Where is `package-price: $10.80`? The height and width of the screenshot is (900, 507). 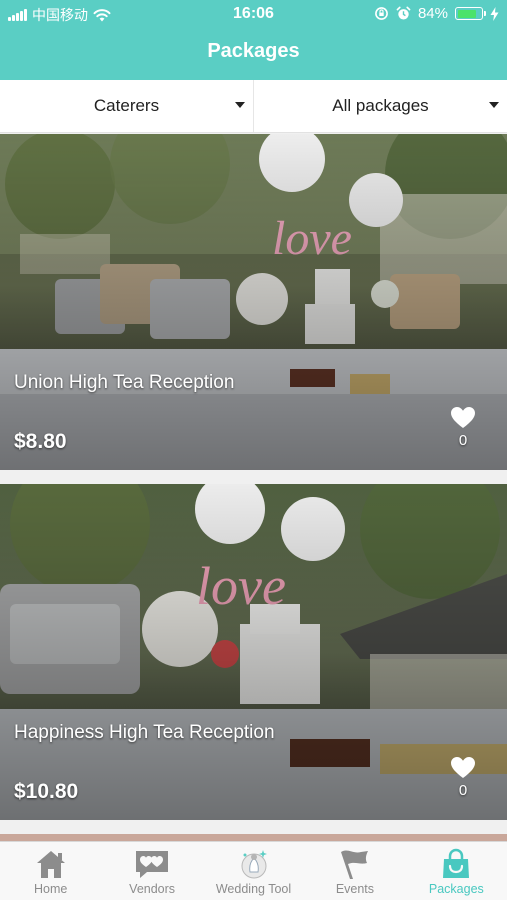 package-price: $10.80 is located at coordinates (46, 791).